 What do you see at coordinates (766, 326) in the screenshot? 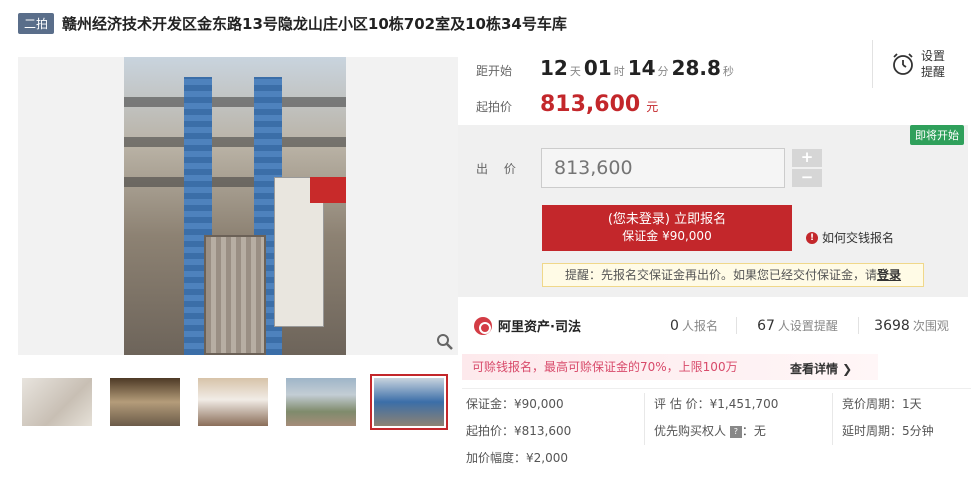
I see `reminders-count: 67` at bounding box center [766, 326].